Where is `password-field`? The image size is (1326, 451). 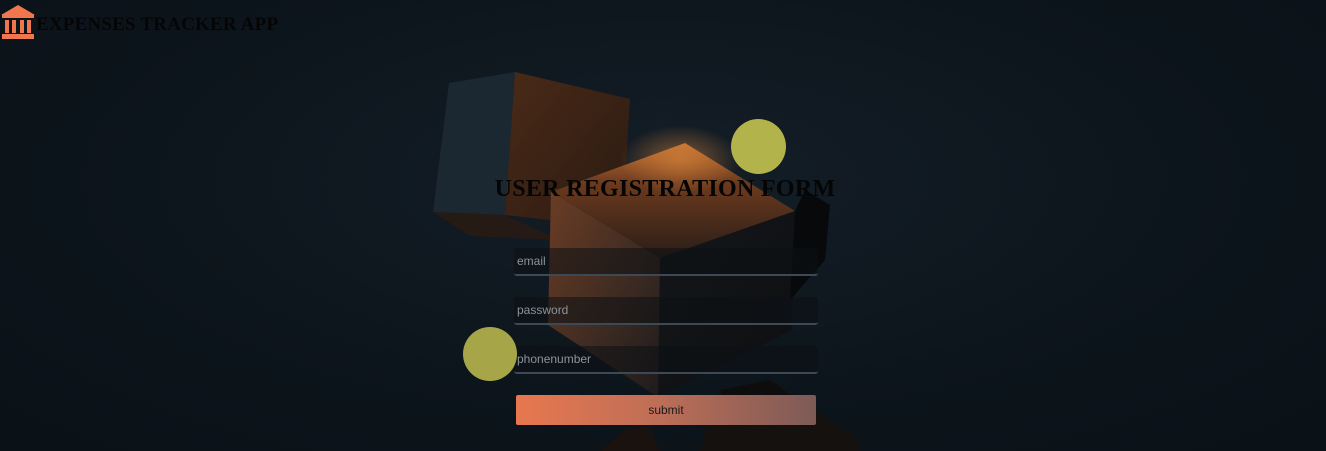
password-field is located at coordinates (666, 311).